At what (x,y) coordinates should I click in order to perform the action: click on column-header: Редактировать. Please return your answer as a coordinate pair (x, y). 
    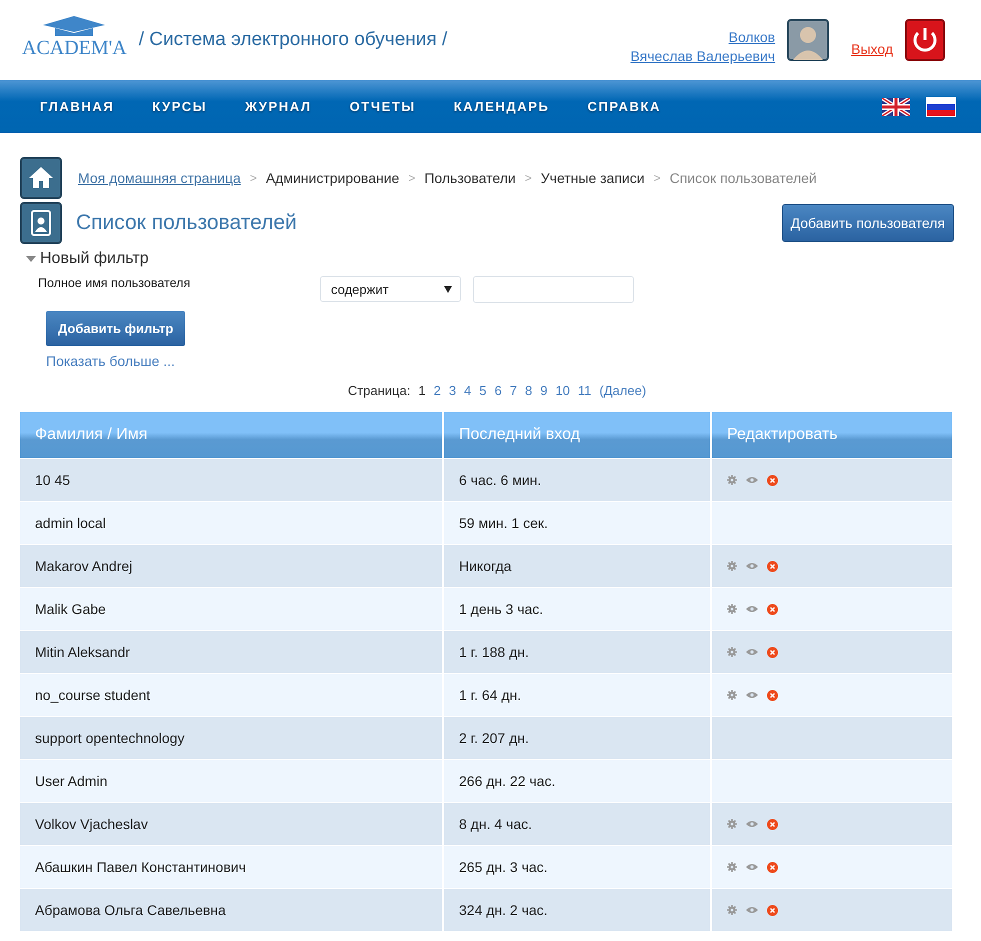
    Looking at the image, I should click on (832, 435).